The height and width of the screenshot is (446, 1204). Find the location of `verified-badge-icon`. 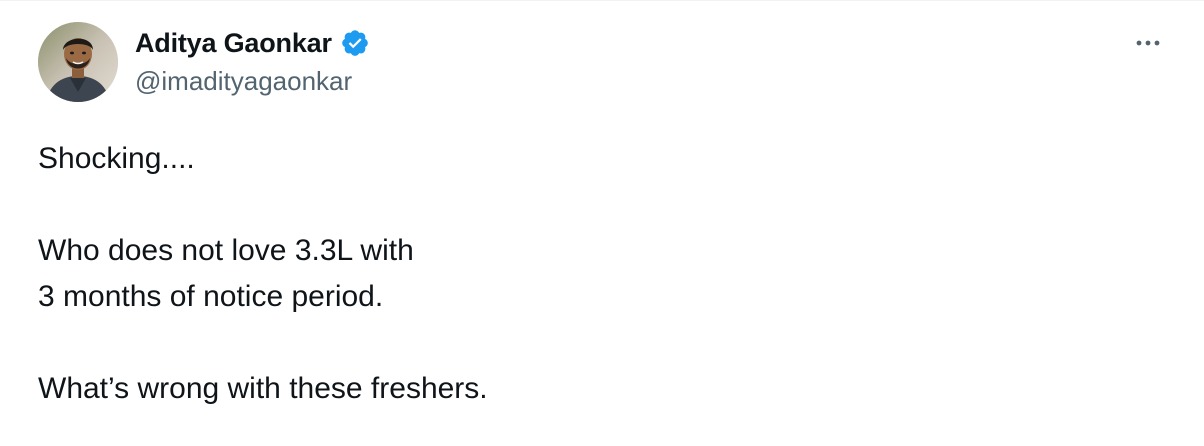

verified-badge-icon is located at coordinates (355, 43).